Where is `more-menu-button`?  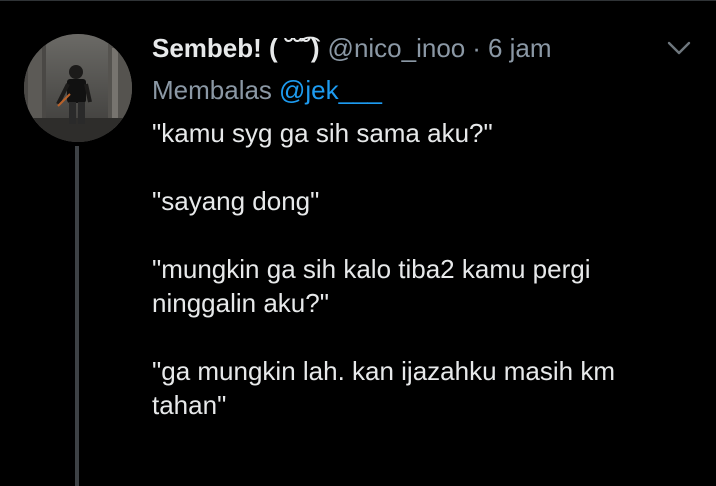 more-menu-button is located at coordinates (679, 48).